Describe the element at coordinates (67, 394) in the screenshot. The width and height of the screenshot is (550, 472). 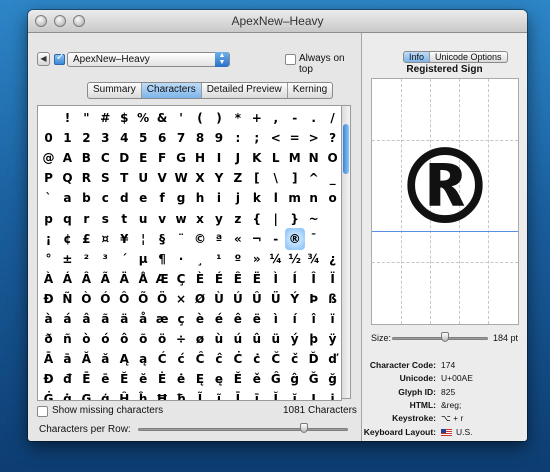
I see `character-cell: ġ` at that location.